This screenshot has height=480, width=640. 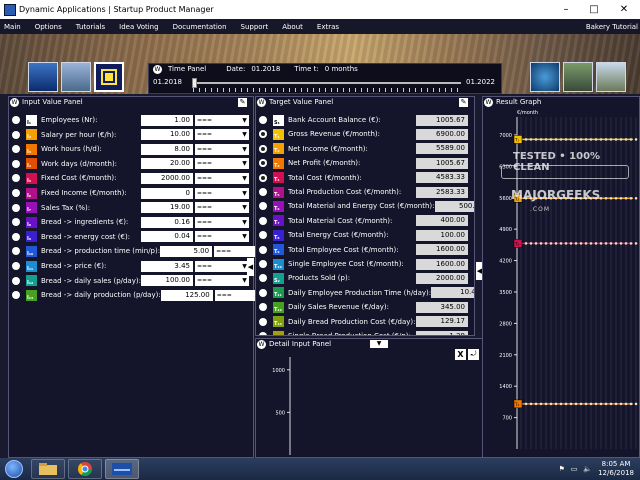 I want to click on start-button, so click(x=14, y=469).